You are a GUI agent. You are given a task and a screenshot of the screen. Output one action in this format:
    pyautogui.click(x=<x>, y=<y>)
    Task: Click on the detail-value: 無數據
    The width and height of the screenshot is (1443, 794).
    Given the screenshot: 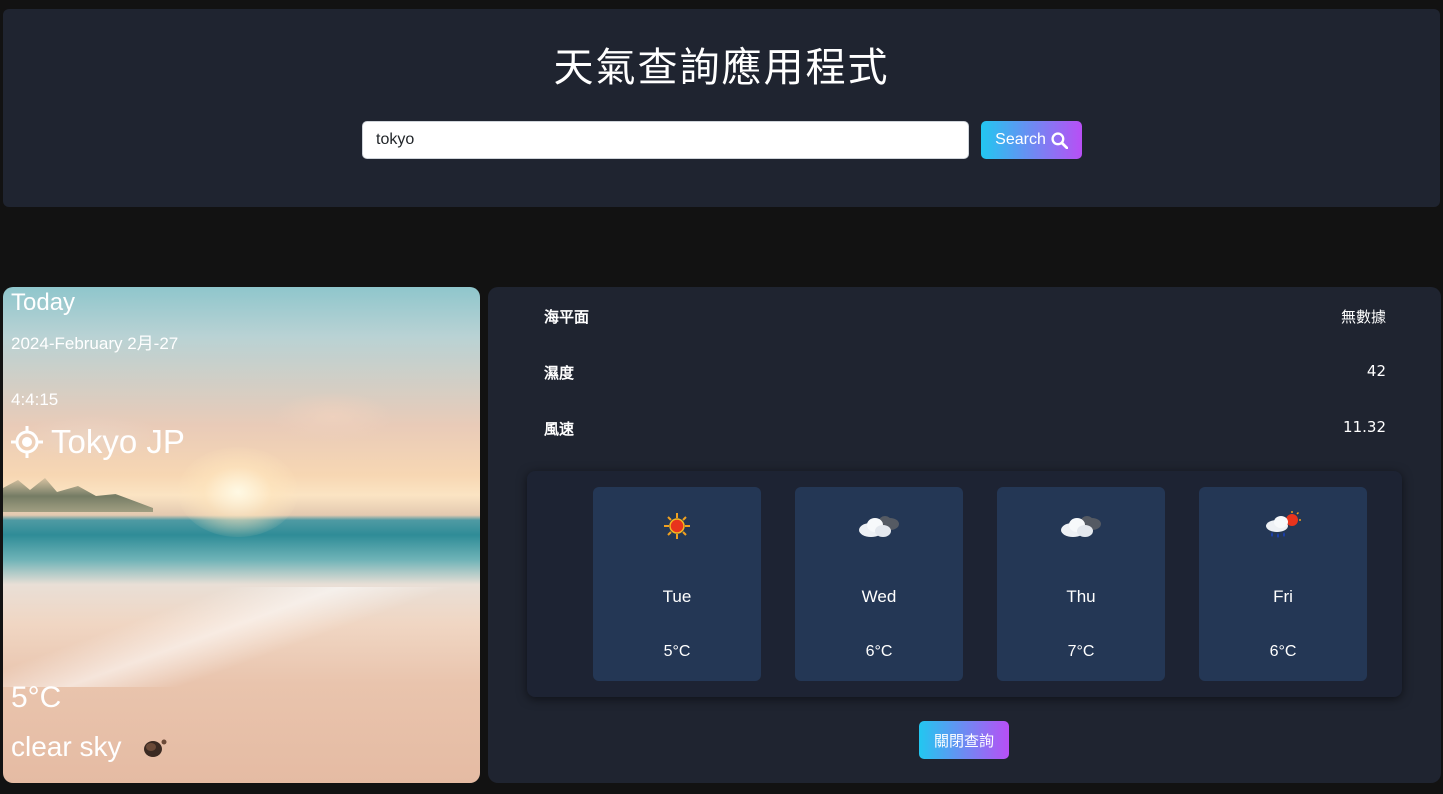 What is the action you would take?
    pyautogui.click(x=1363, y=317)
    